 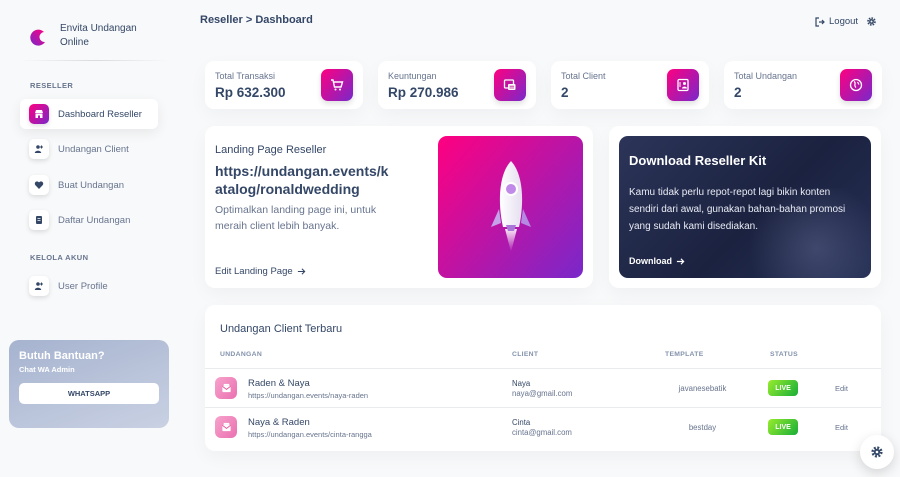 What do you see at coordinates (98, 35) in the screenshot?
I see `brand-name: Envita Undangan Online` at bounding box center [98, 35].